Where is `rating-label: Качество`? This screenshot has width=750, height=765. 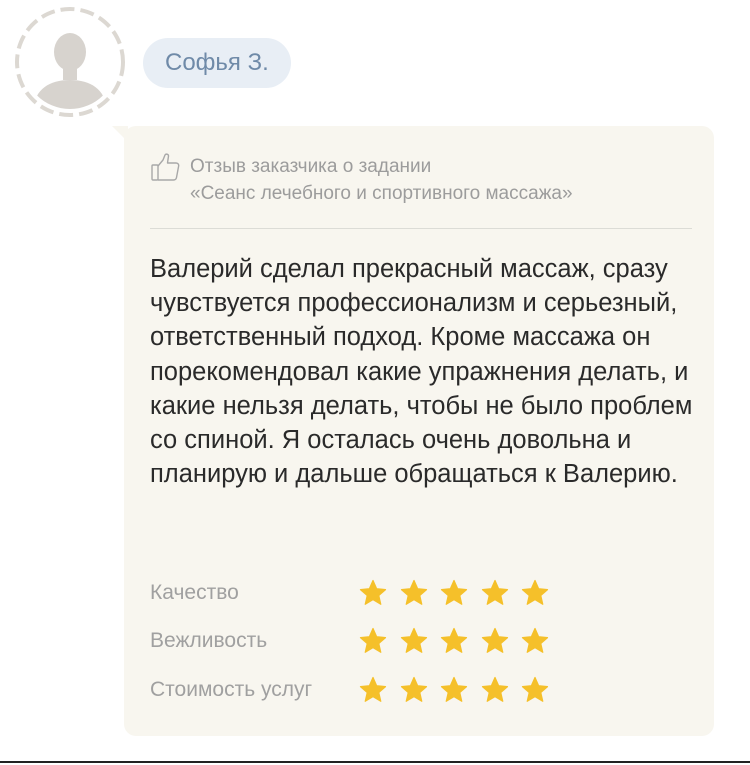 rating-label: Качество is located at coordinates (194, 592).